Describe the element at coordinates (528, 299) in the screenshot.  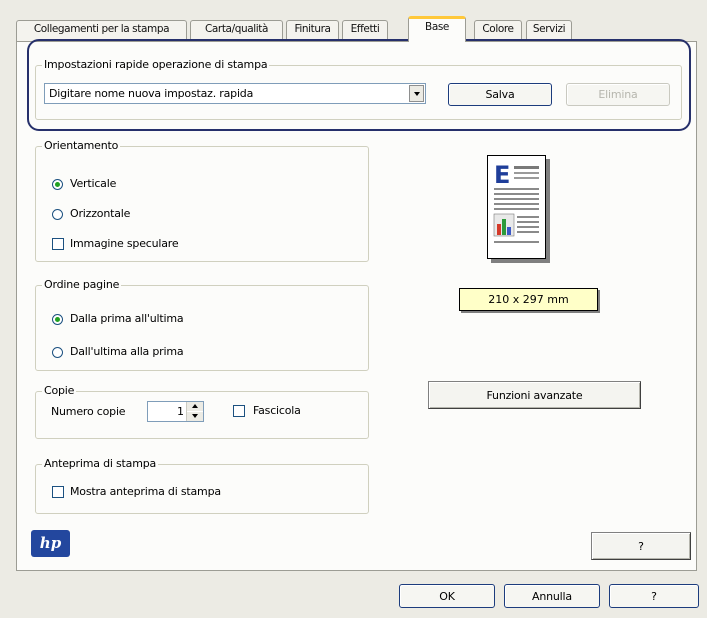
I see `paper-size-label: 210 x 297 mm` at that location.